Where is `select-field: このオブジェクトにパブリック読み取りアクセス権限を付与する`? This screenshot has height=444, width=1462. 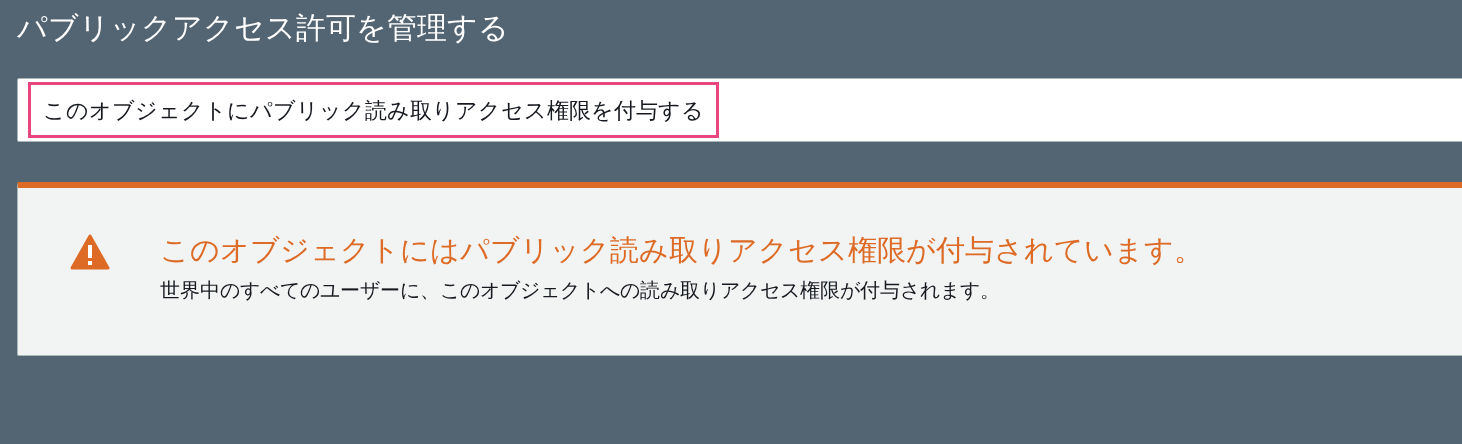 select-field: このオブジェクトにパブリック読み取りアクセス権限を付与する is located at coordinates (739, 110).